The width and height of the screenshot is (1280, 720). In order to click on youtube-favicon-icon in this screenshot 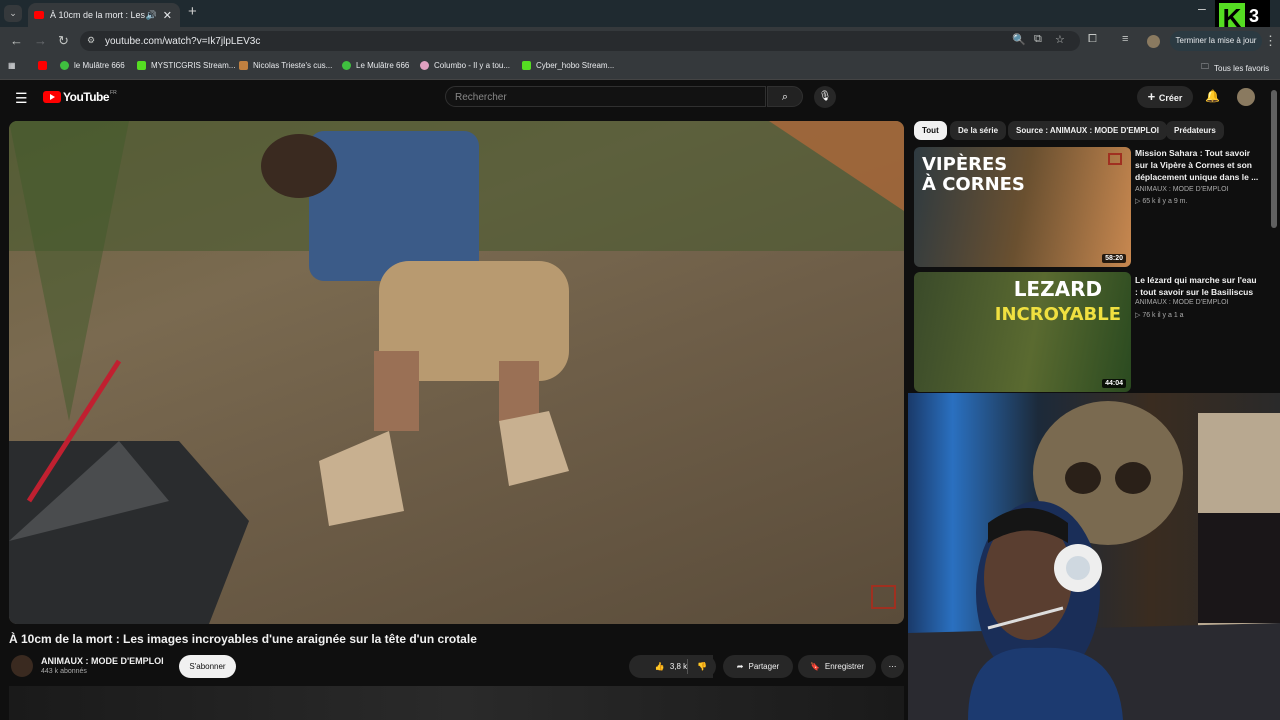, I will do `click(39, 15)`.